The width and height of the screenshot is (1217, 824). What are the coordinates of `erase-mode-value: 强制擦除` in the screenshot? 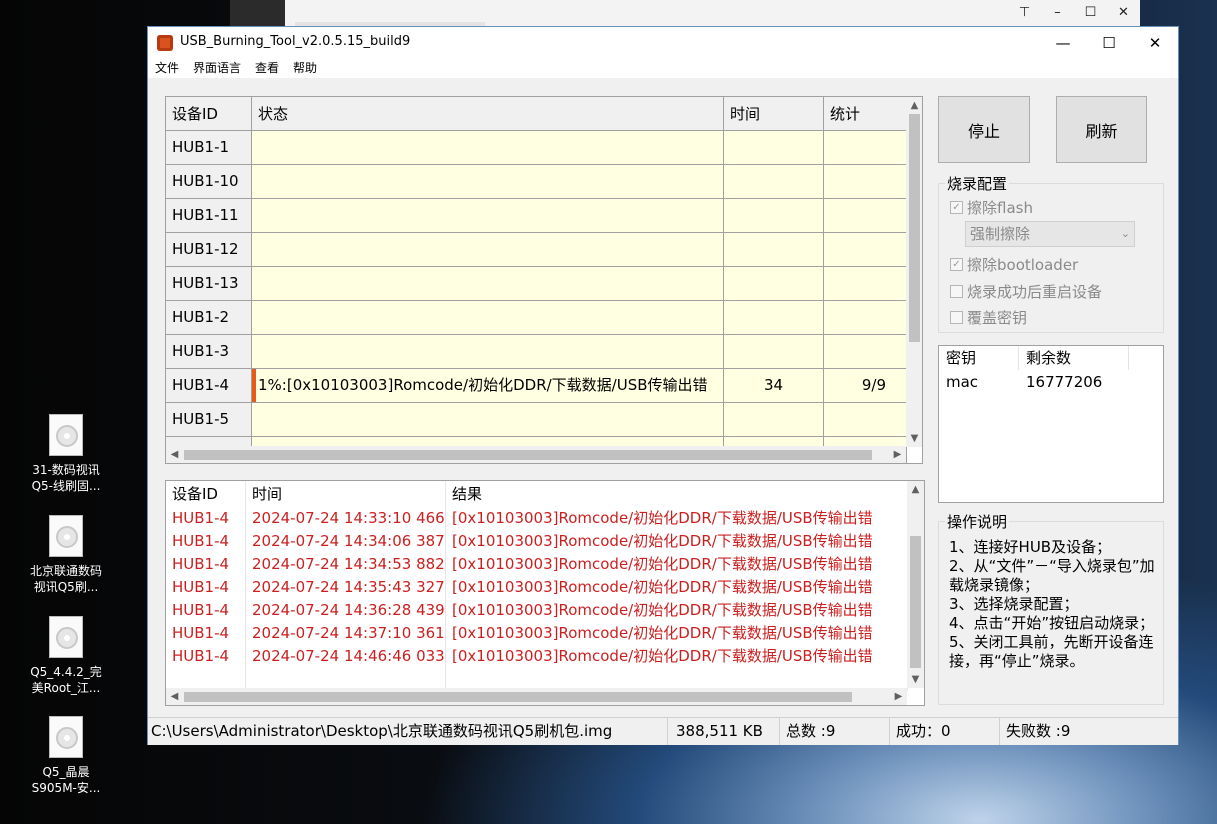 It's located at (1000, 234).